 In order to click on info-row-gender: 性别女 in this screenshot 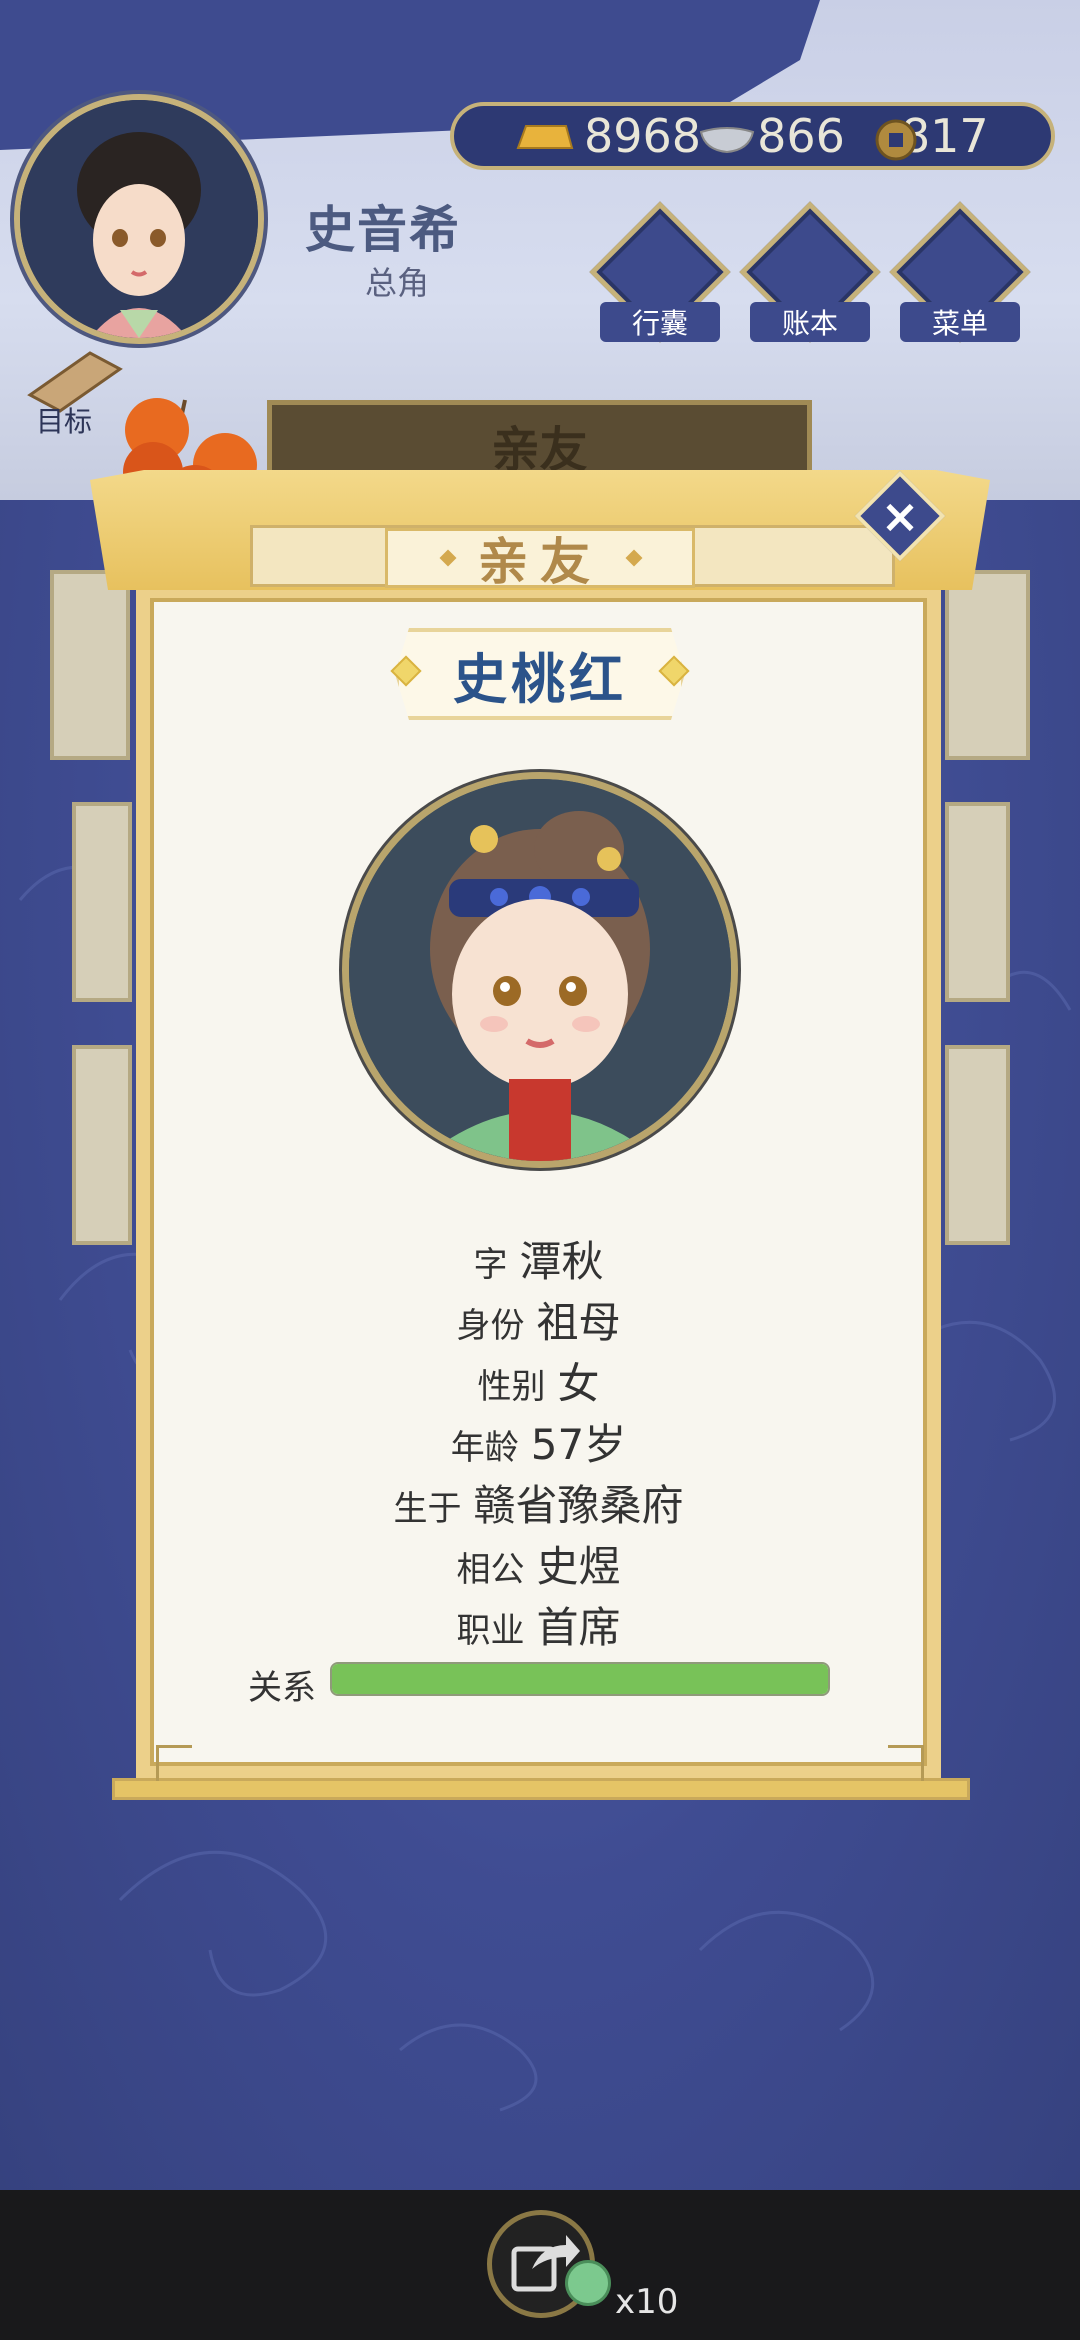, I will do `click(538, 1380)`.